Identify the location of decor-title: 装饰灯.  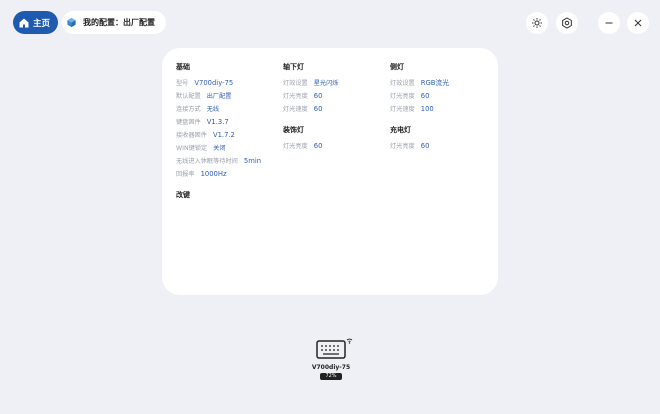
(293, 130).